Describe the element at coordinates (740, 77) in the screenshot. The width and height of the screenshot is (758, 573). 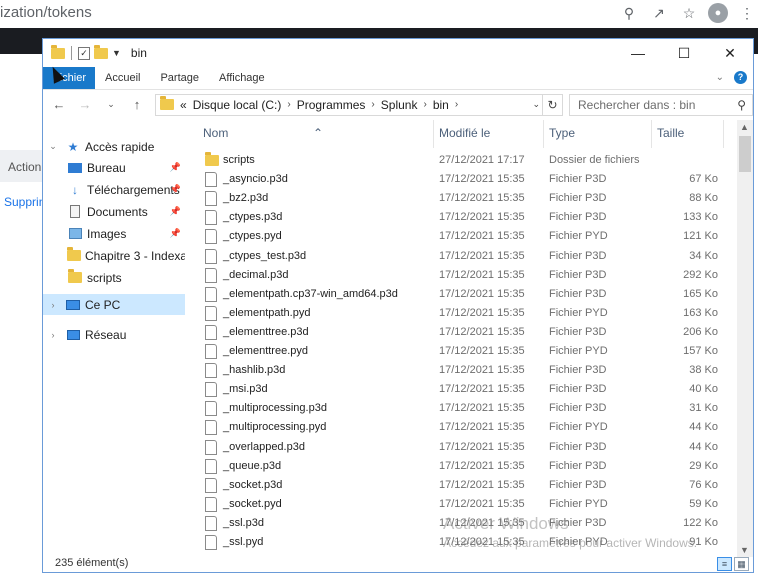
I see `help-icon: ?` at that location.